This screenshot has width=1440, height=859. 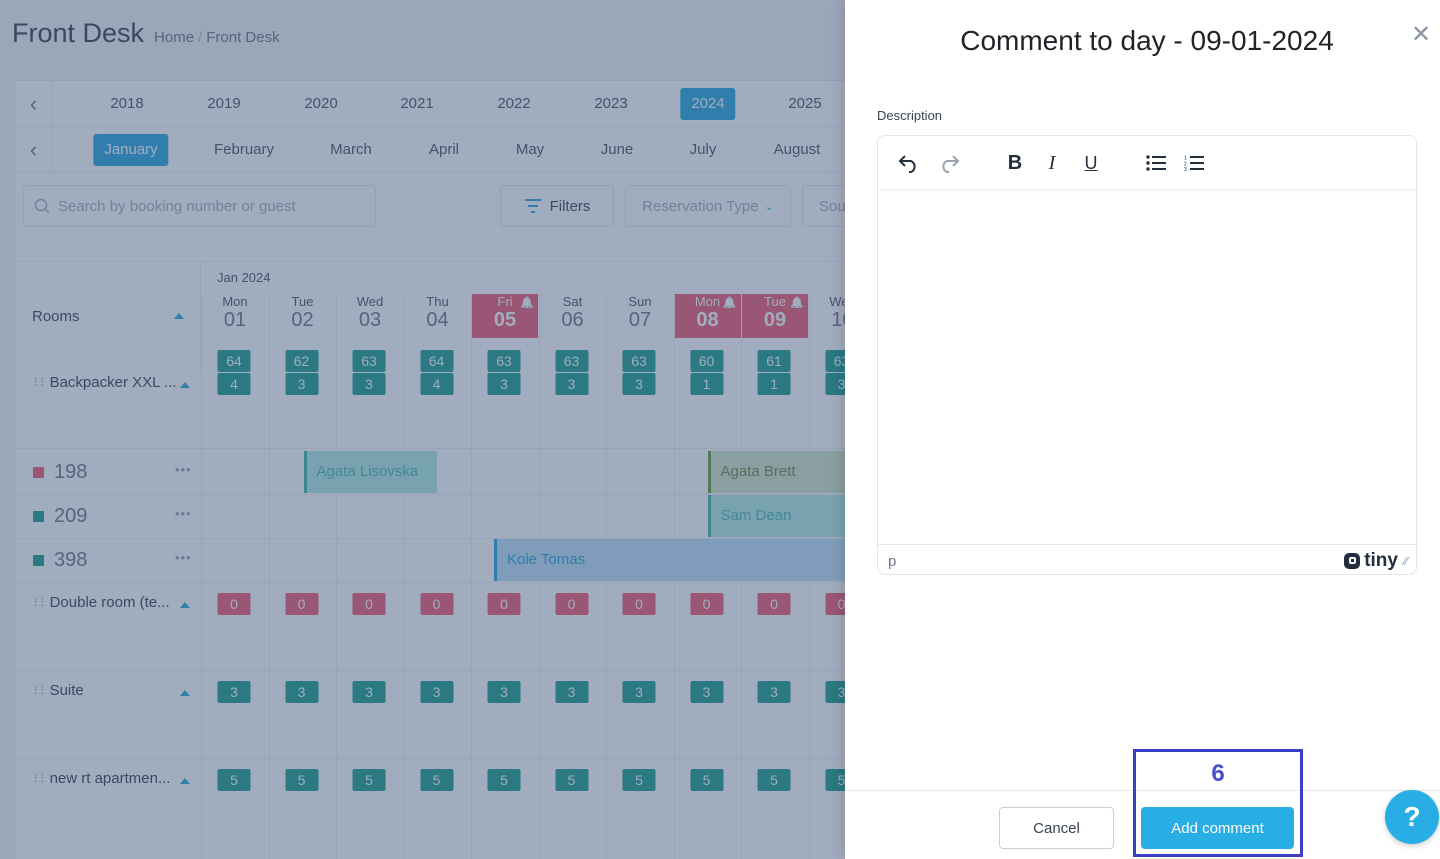 What do you see at coordinates (1381, 560) in the screenshot?
I see `tiny-brand-label: tiny` at bounding box center [1381, 560].